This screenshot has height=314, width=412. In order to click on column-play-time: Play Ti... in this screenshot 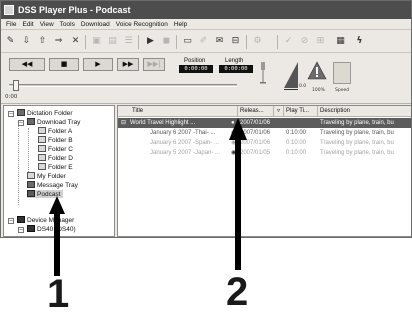, I will do `click(301, 111)`.